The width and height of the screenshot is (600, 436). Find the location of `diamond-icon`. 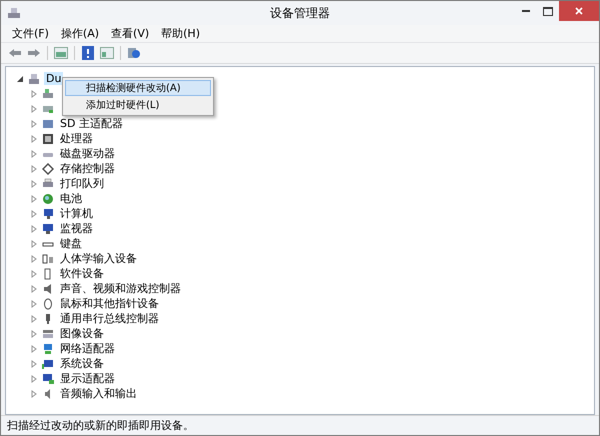

diamond-icon is located at coordinates (48, 168).